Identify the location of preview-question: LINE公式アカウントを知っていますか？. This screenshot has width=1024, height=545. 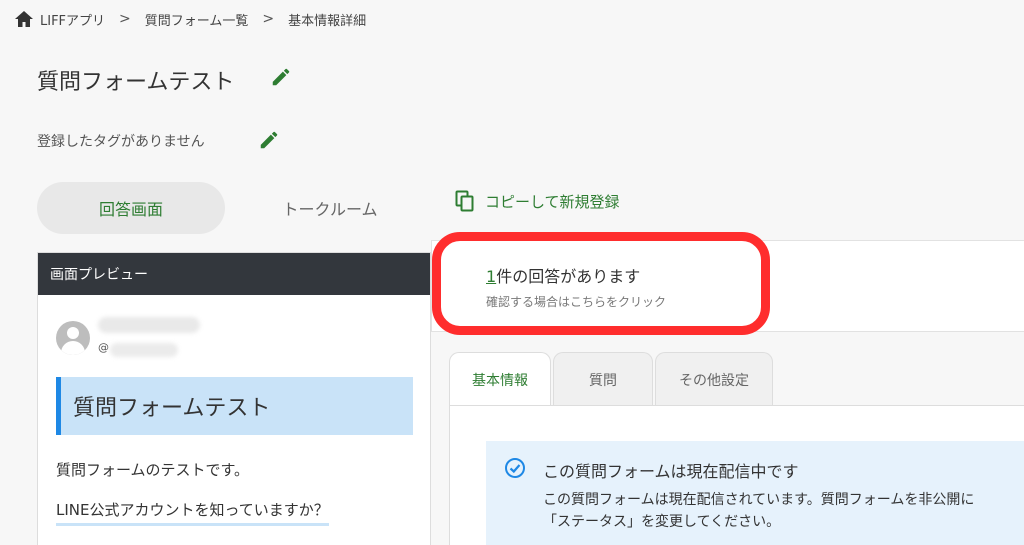
(192, 512).